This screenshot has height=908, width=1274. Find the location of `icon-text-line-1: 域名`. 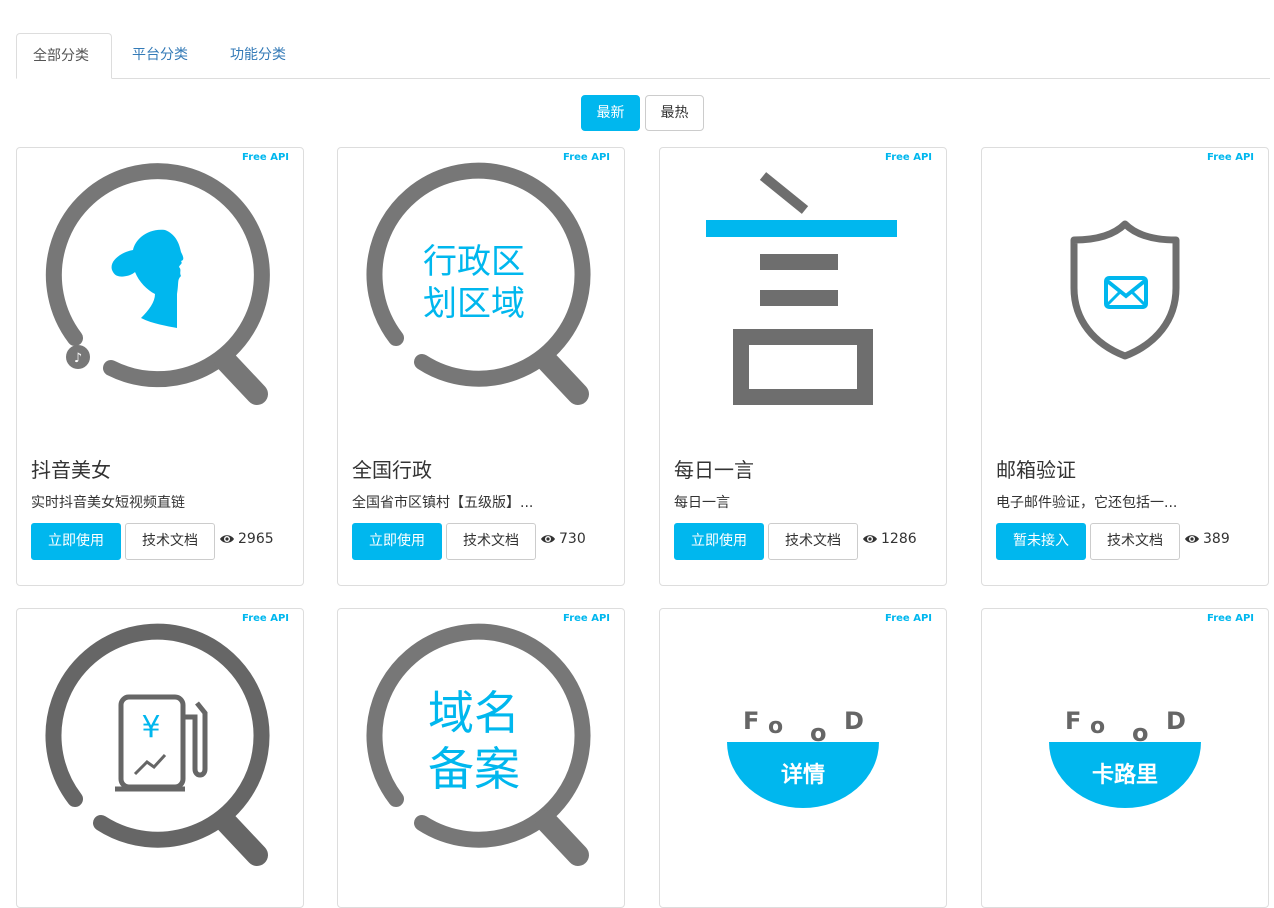

icon-text-line-1: 域名 is located at coordinates (474, 713).